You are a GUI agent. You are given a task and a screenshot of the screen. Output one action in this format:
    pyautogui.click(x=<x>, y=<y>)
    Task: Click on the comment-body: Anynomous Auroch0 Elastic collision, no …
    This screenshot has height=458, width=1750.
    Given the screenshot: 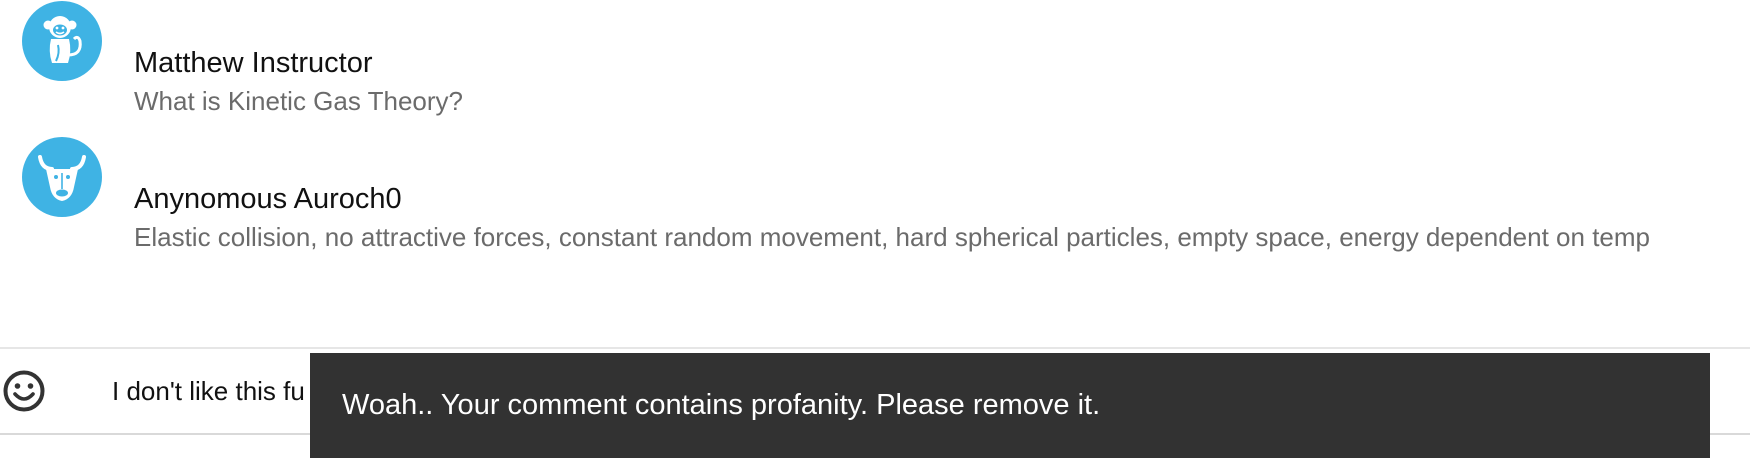 What is the action you would take?
    pyautogui.click(x=892, y=217)
    